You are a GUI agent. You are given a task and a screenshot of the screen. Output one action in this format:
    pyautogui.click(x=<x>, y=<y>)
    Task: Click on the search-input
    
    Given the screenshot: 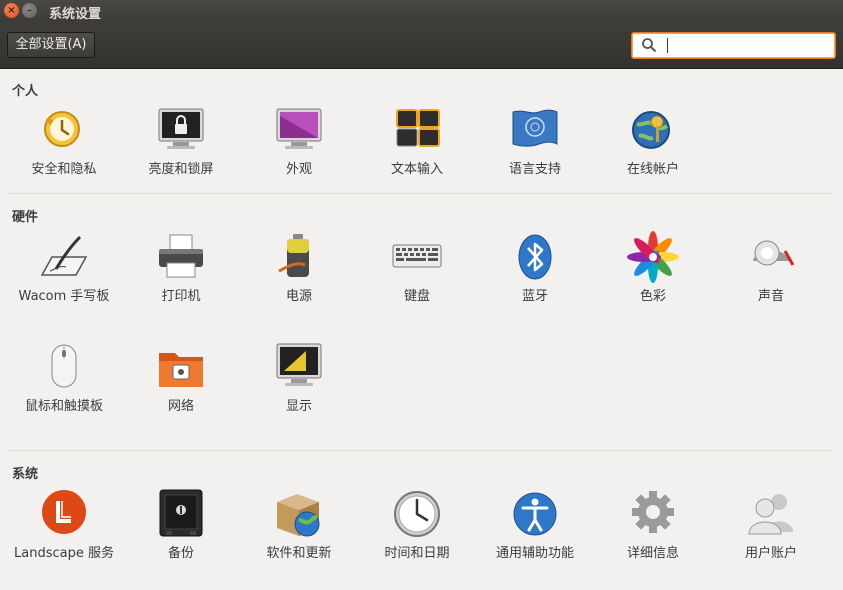 What is the action you would take?
    pyautogui.click(x=746, y=45)
    